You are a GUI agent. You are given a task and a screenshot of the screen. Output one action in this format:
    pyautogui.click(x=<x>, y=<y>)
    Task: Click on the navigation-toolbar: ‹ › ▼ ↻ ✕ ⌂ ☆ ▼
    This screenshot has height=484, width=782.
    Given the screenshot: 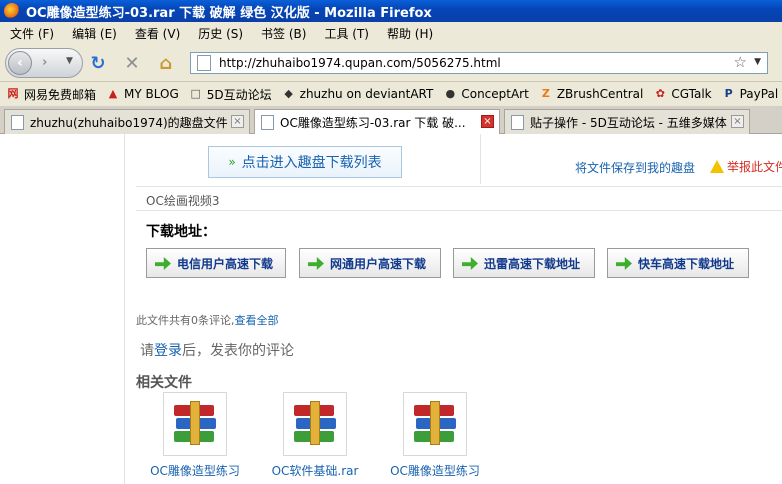 What is the action you would take?
    pyautogui.click(x=391, y=63)
    